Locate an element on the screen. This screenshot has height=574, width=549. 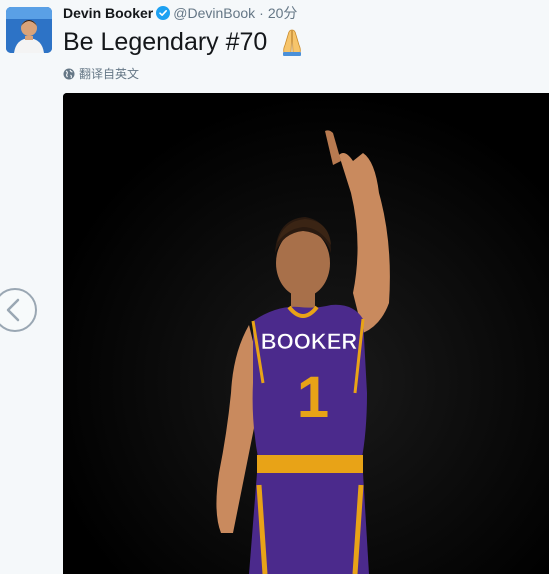
translate-link: 翻译自英文 is located at coordinates (101, 73).